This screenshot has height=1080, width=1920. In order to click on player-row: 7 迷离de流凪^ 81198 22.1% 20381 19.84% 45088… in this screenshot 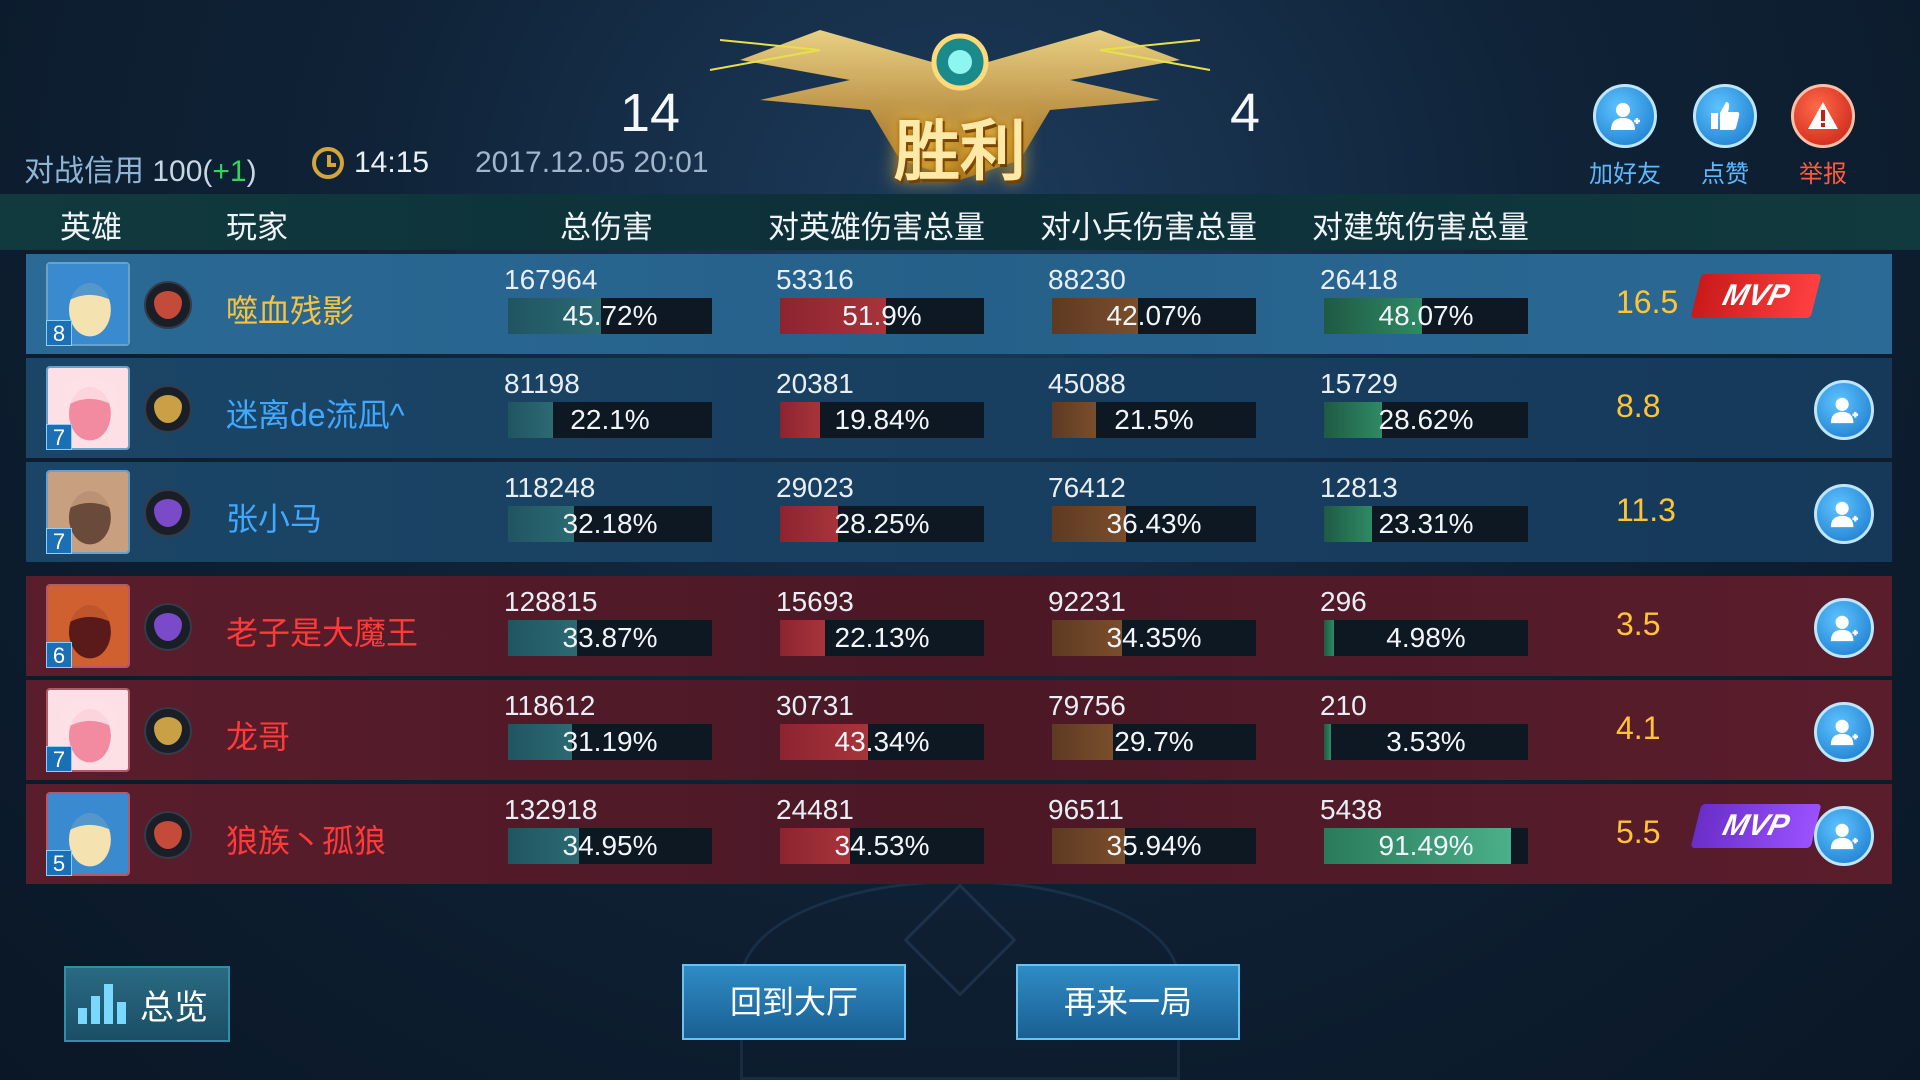, I will do `click(959, 408)`.